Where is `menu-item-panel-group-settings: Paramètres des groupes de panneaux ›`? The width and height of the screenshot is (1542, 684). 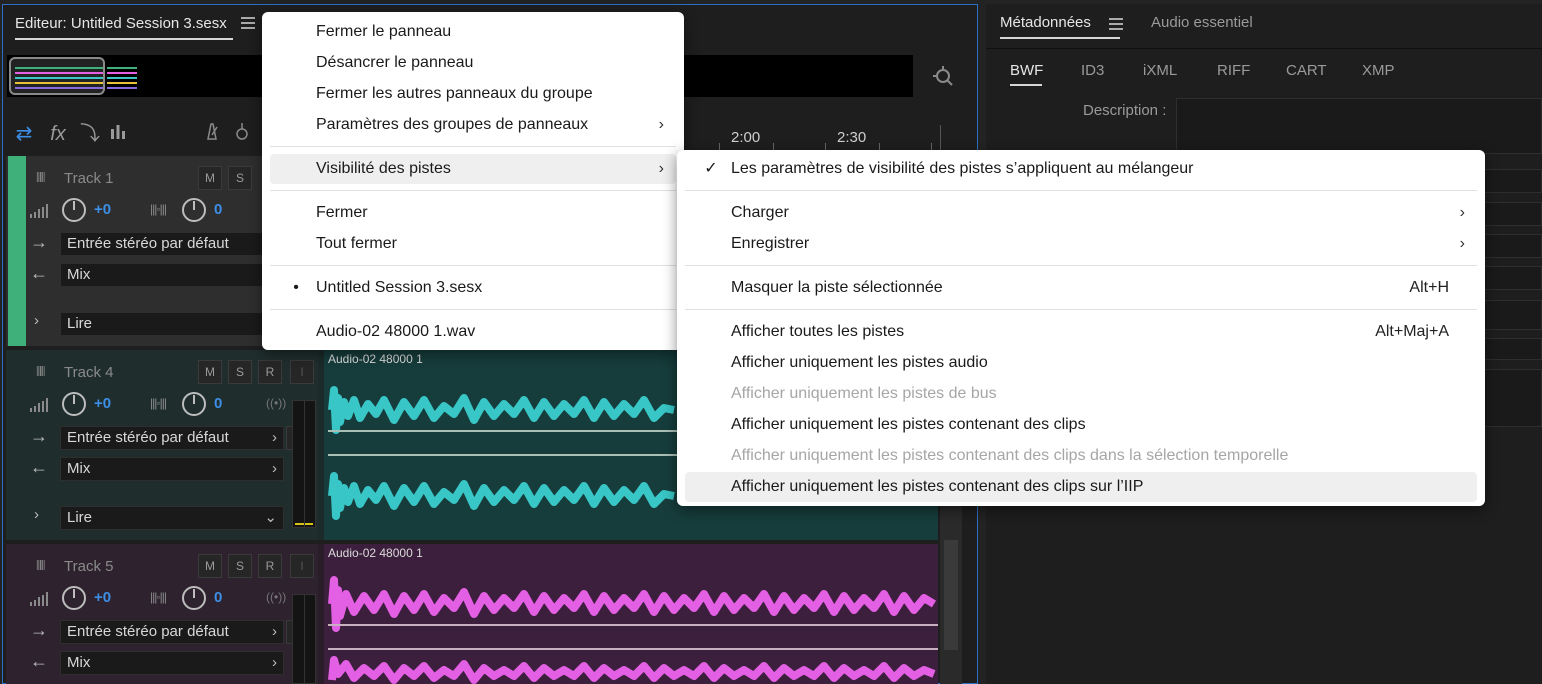
menu-item-panel-group-settings: Paramètres des groupes de panneaux › is located at coordinates (473, 125).